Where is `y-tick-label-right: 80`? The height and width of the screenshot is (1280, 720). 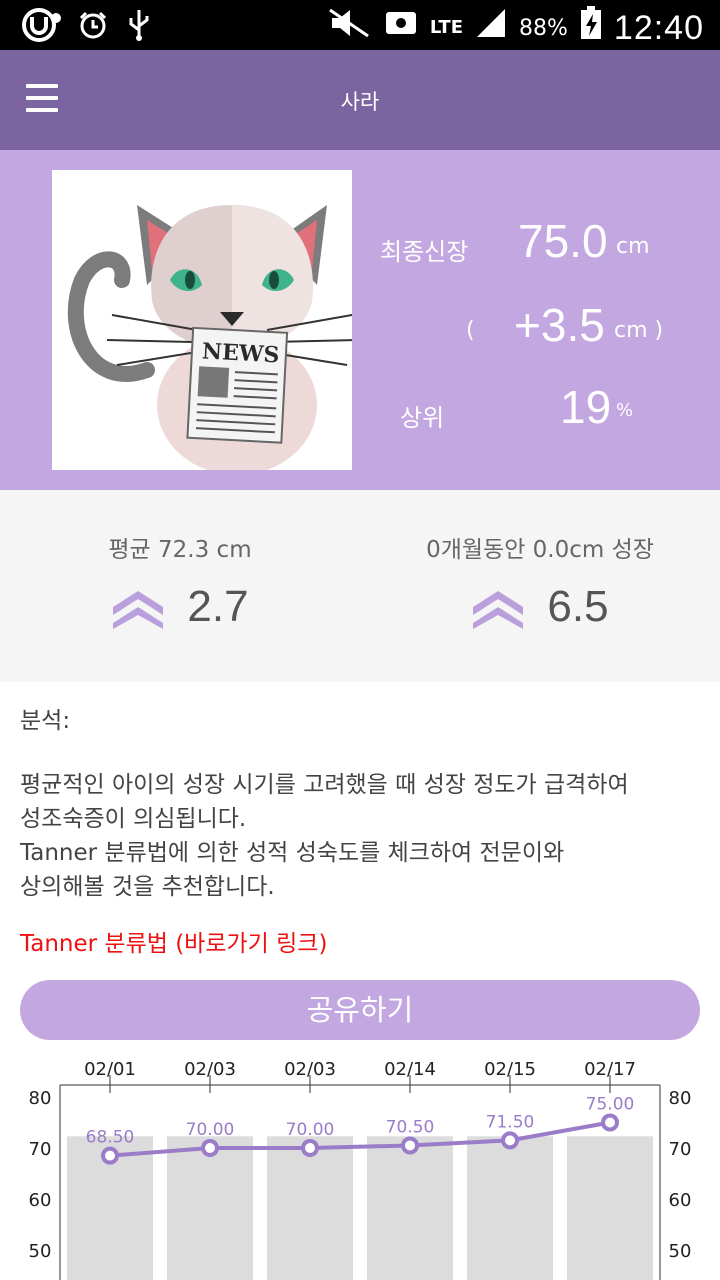 y-tick-label-right: 80 is located at coordinates (680, 1098).